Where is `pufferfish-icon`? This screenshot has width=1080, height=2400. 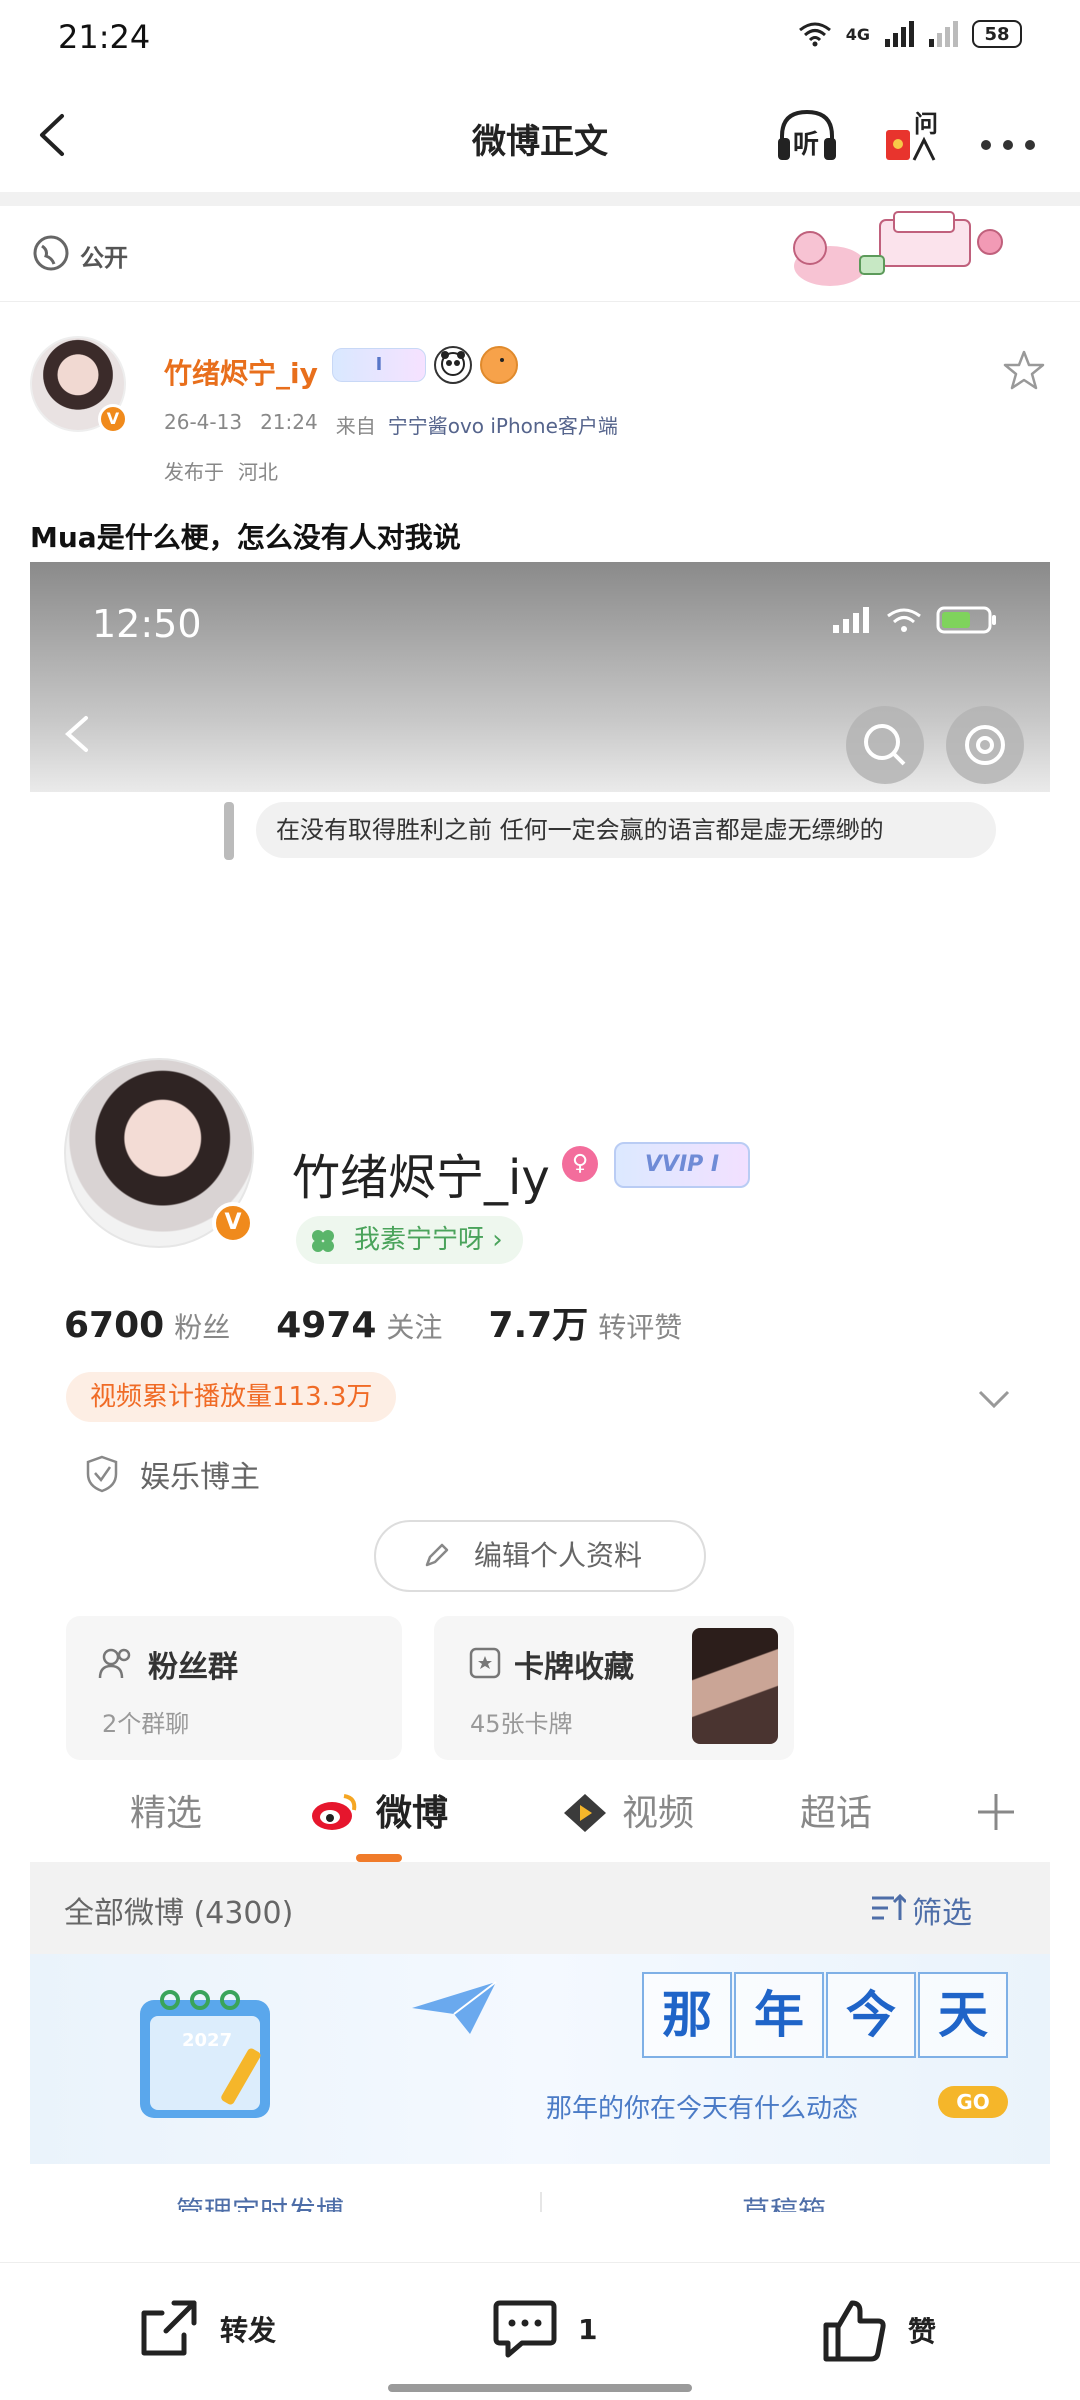 pufferfish-icon is located at coordinates (498, 363).